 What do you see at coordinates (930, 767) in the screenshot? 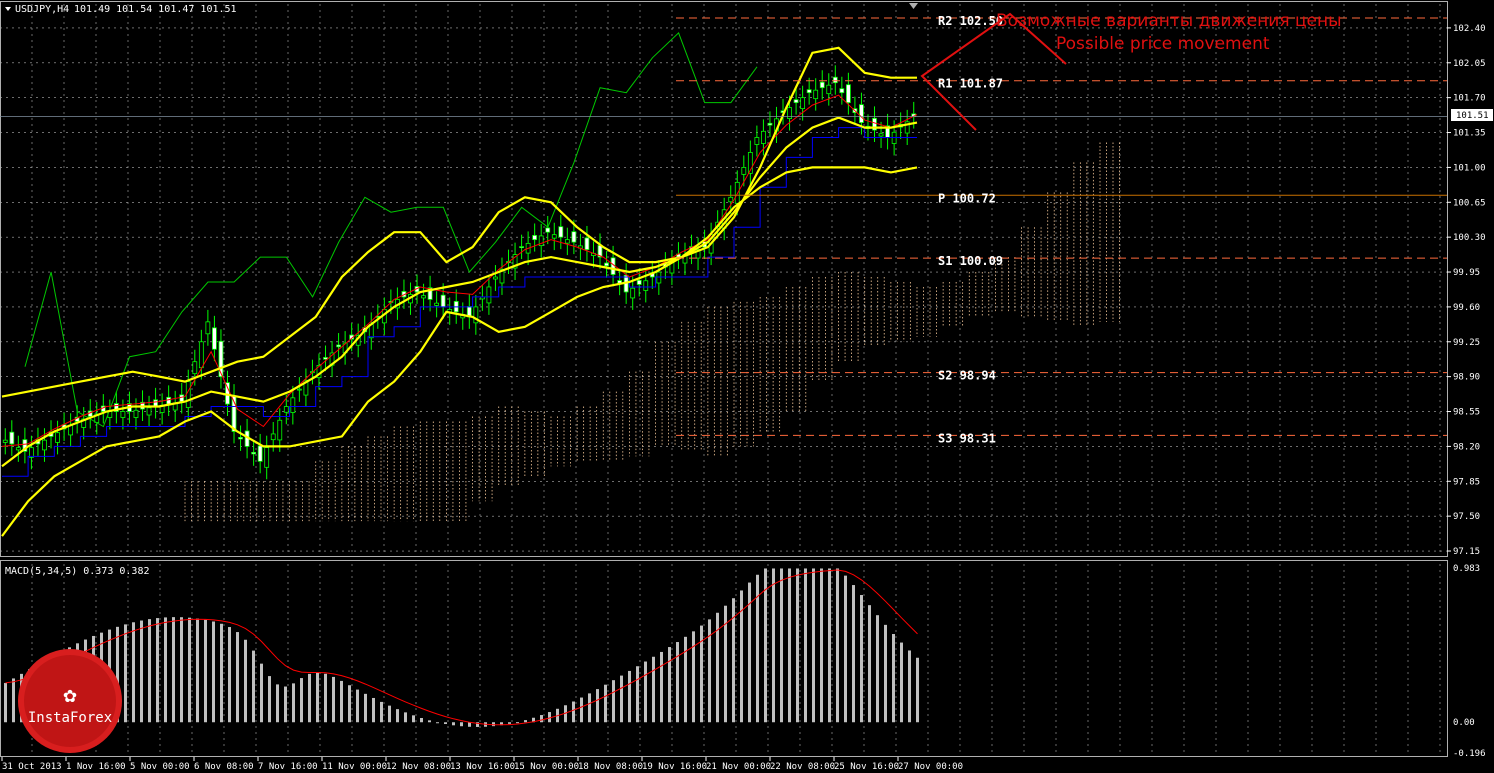
I see `time-tick-label: 27 Nov 00:00` at bounding box center [930, 767].